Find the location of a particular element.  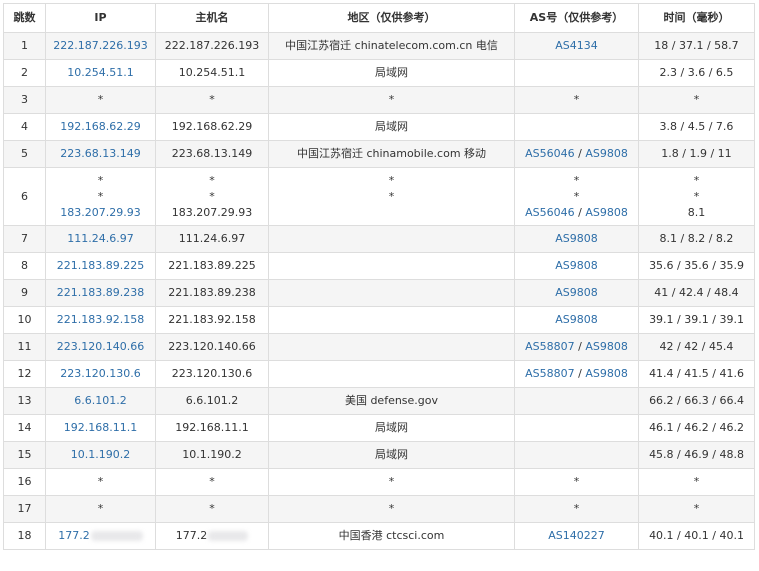

hostname-cell: 10.254.51.1 is located at coordinates (212, 73).